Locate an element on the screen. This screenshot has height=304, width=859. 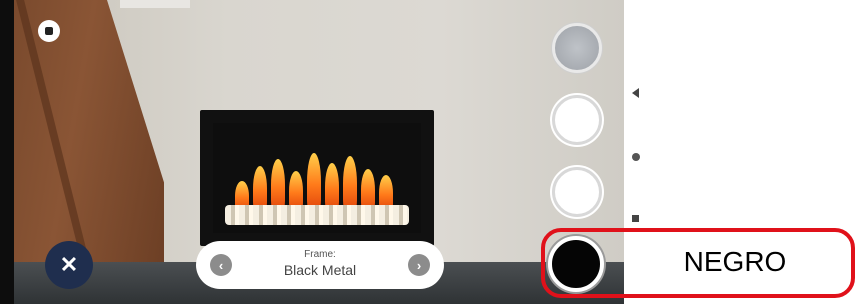
frame-value: Black Metal is located at coordinates (320, 270).